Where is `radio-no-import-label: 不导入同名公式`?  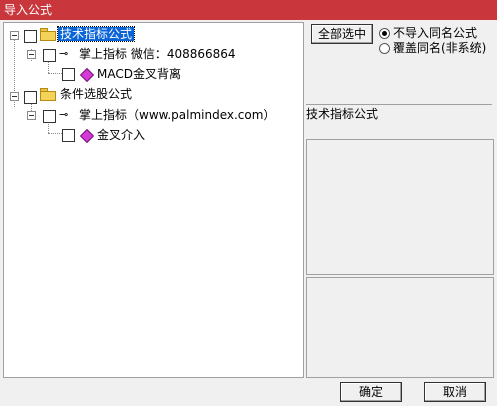 radio-no-import-label: 不导入同名公式 is located at coordinates (435, 33).